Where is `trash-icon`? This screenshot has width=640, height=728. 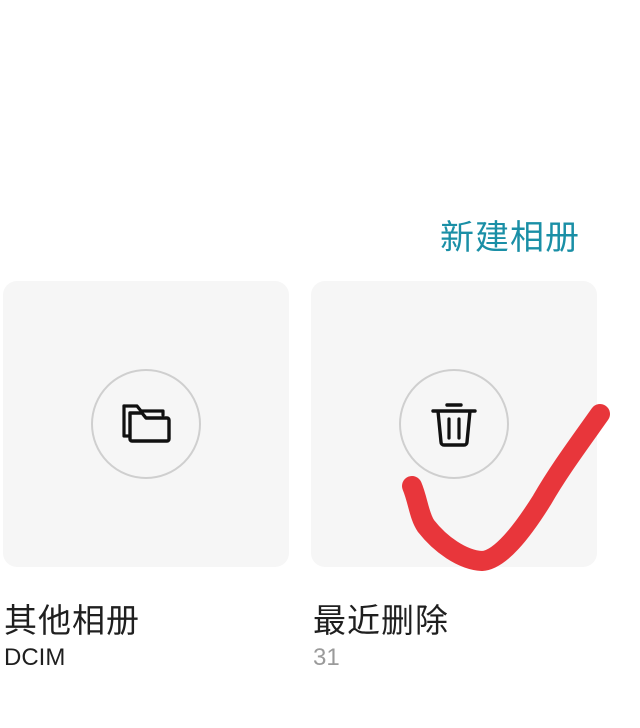 trash-icon is located at coordinates (454, 425).